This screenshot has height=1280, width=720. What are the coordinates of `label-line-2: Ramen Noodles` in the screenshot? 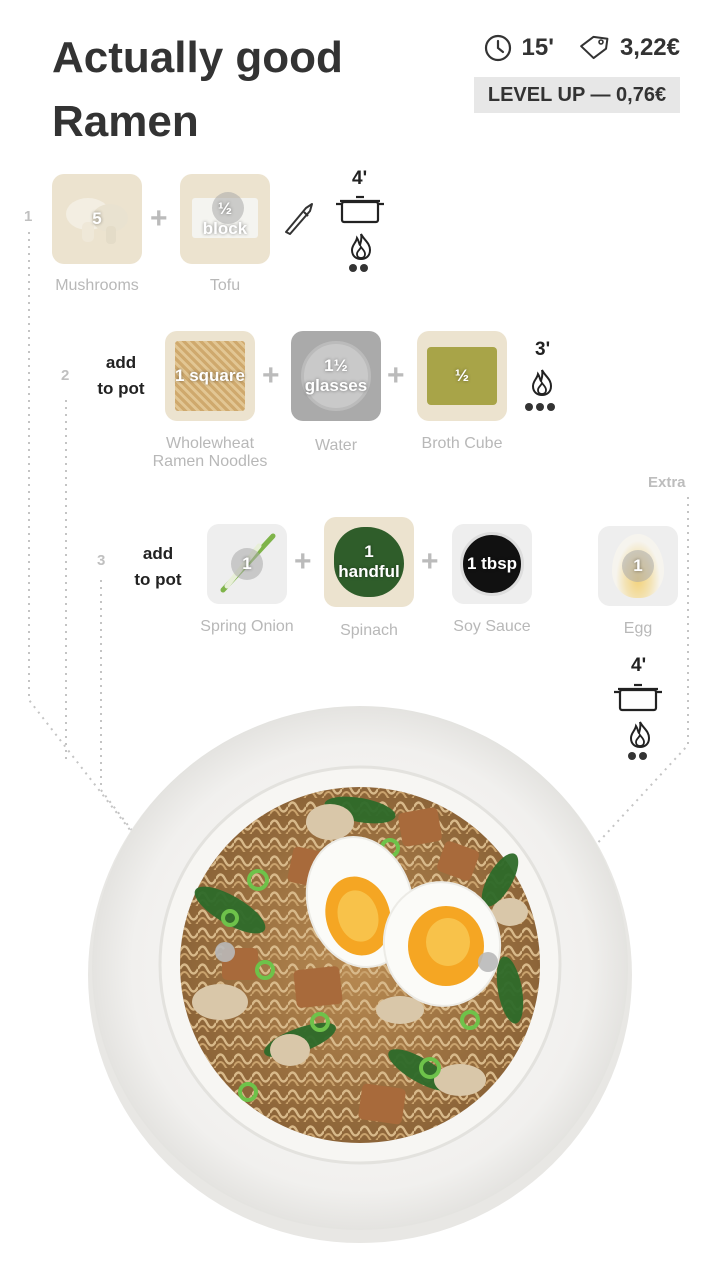 It's located at (210, 461).